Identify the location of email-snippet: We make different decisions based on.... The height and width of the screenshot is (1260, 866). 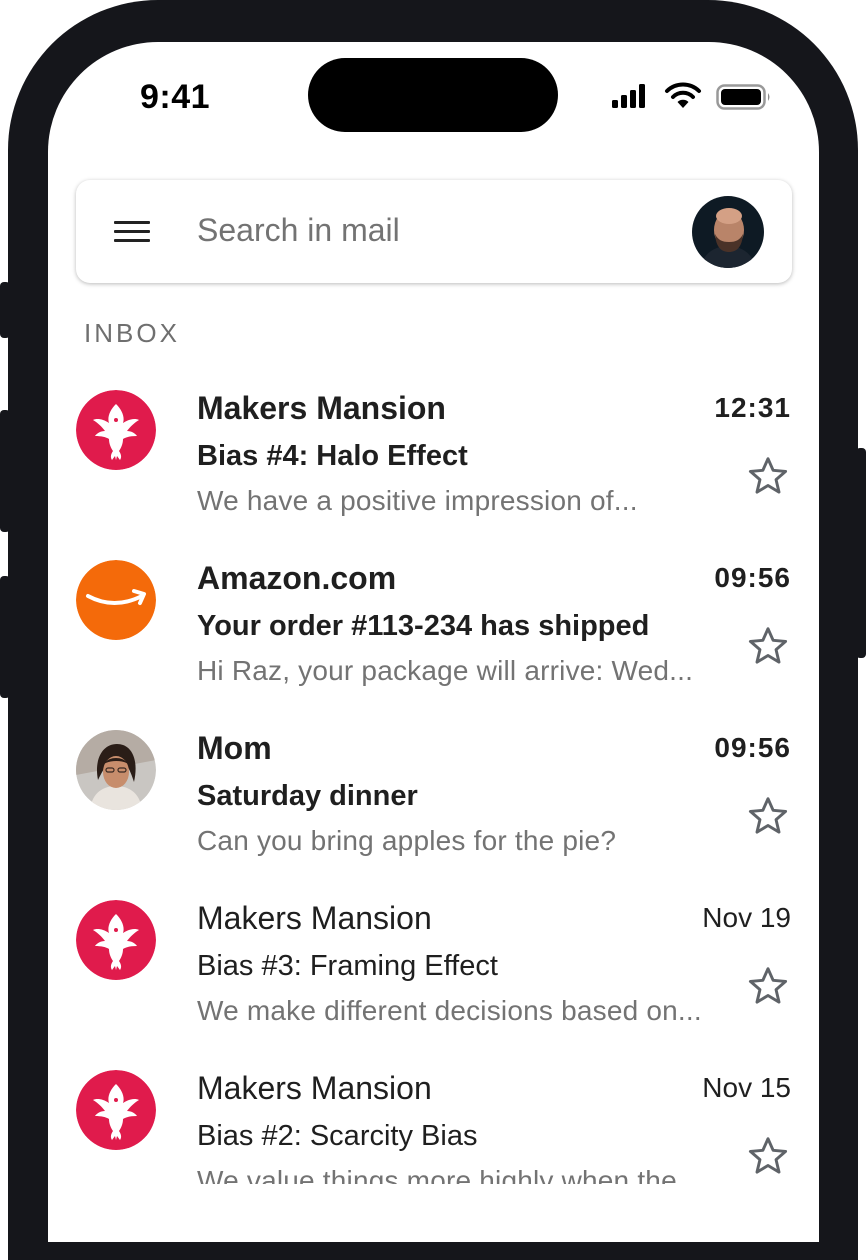
(449, 1010).